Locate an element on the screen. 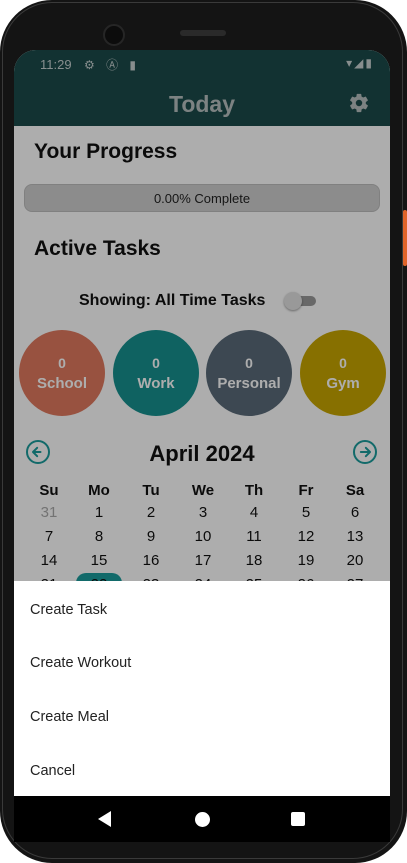 The height and width of the screenshot is (863, 407). home-icon is located at coordinates (202, 819).